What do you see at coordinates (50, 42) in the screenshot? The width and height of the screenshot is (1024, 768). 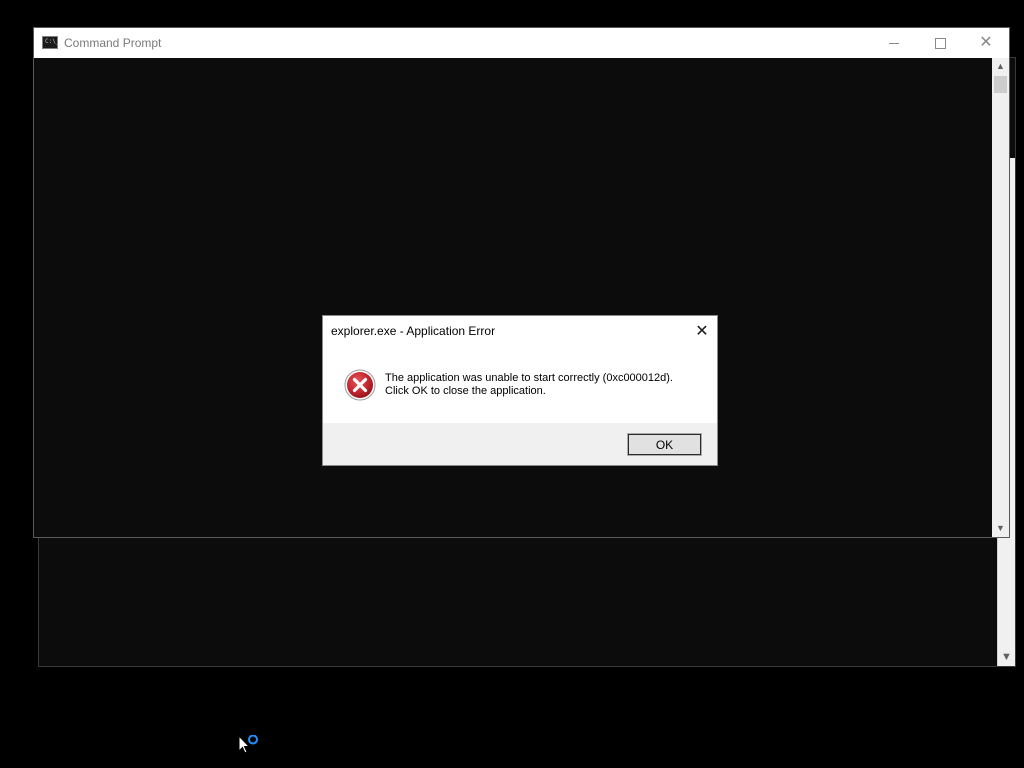 I see `command-prompt-icon: C:\_` at bounding box center [50, 42].